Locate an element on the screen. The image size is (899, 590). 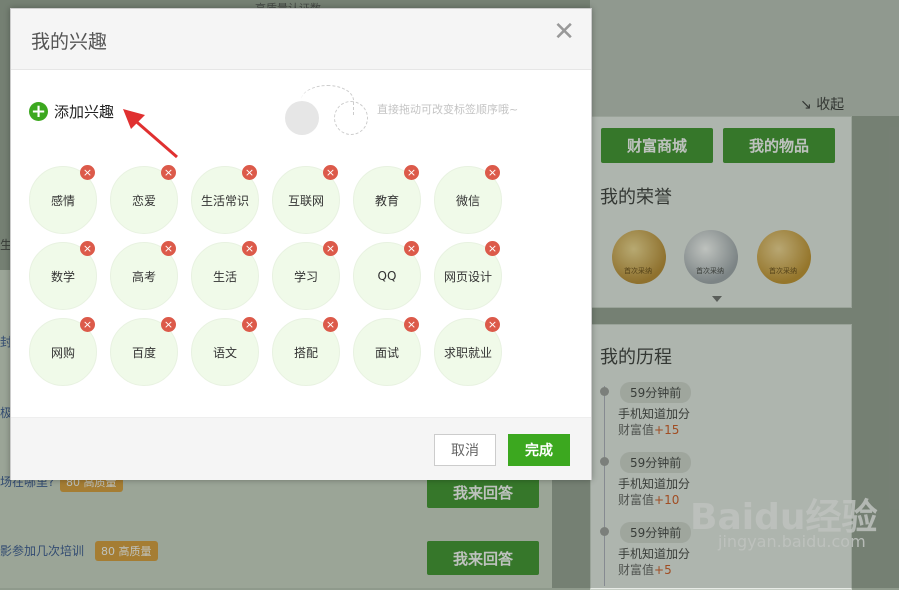
interest-tag: 网页设计 × is located at coordinates (468, 275).